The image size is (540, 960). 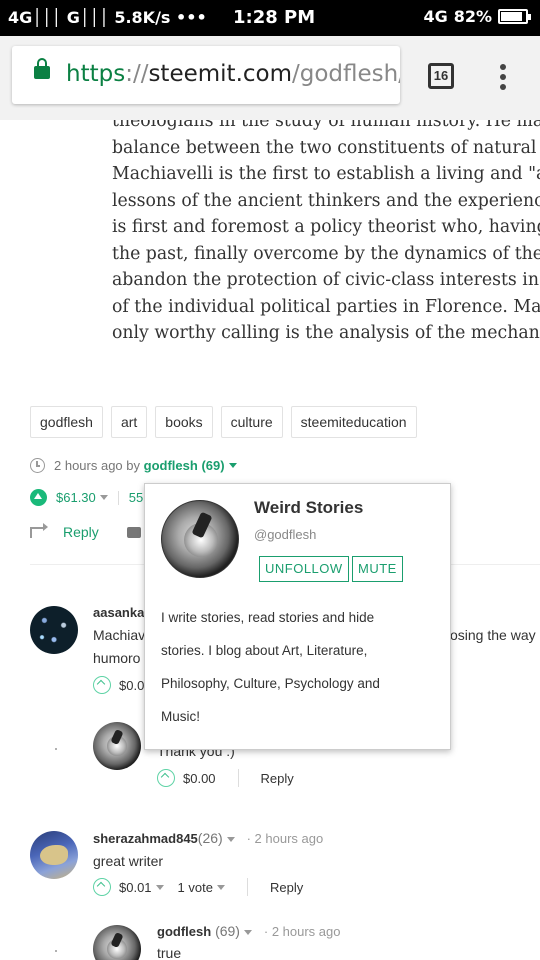 I want to click on comment-author-reputation: (26), so click(x=210, y=838).